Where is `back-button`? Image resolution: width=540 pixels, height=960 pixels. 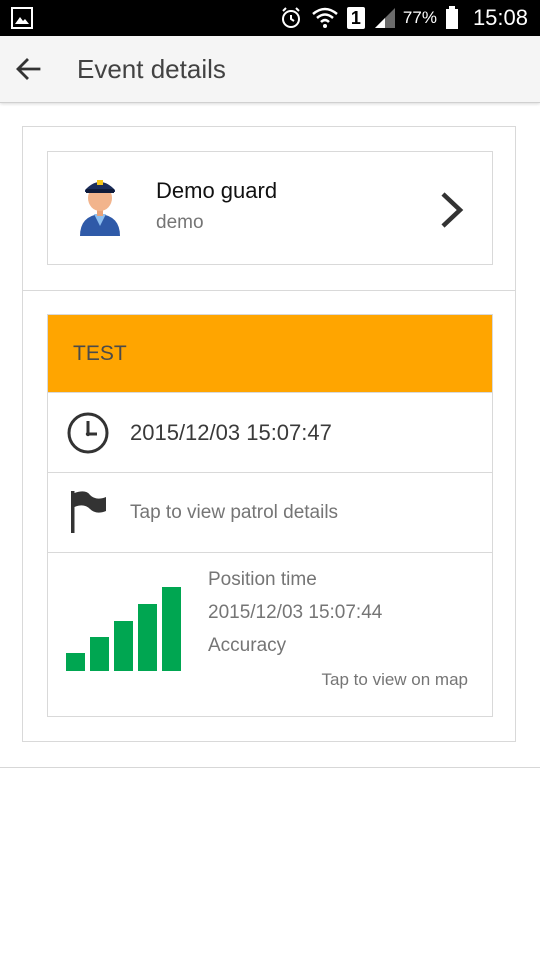
back-button is located at coordinates (28, 69).